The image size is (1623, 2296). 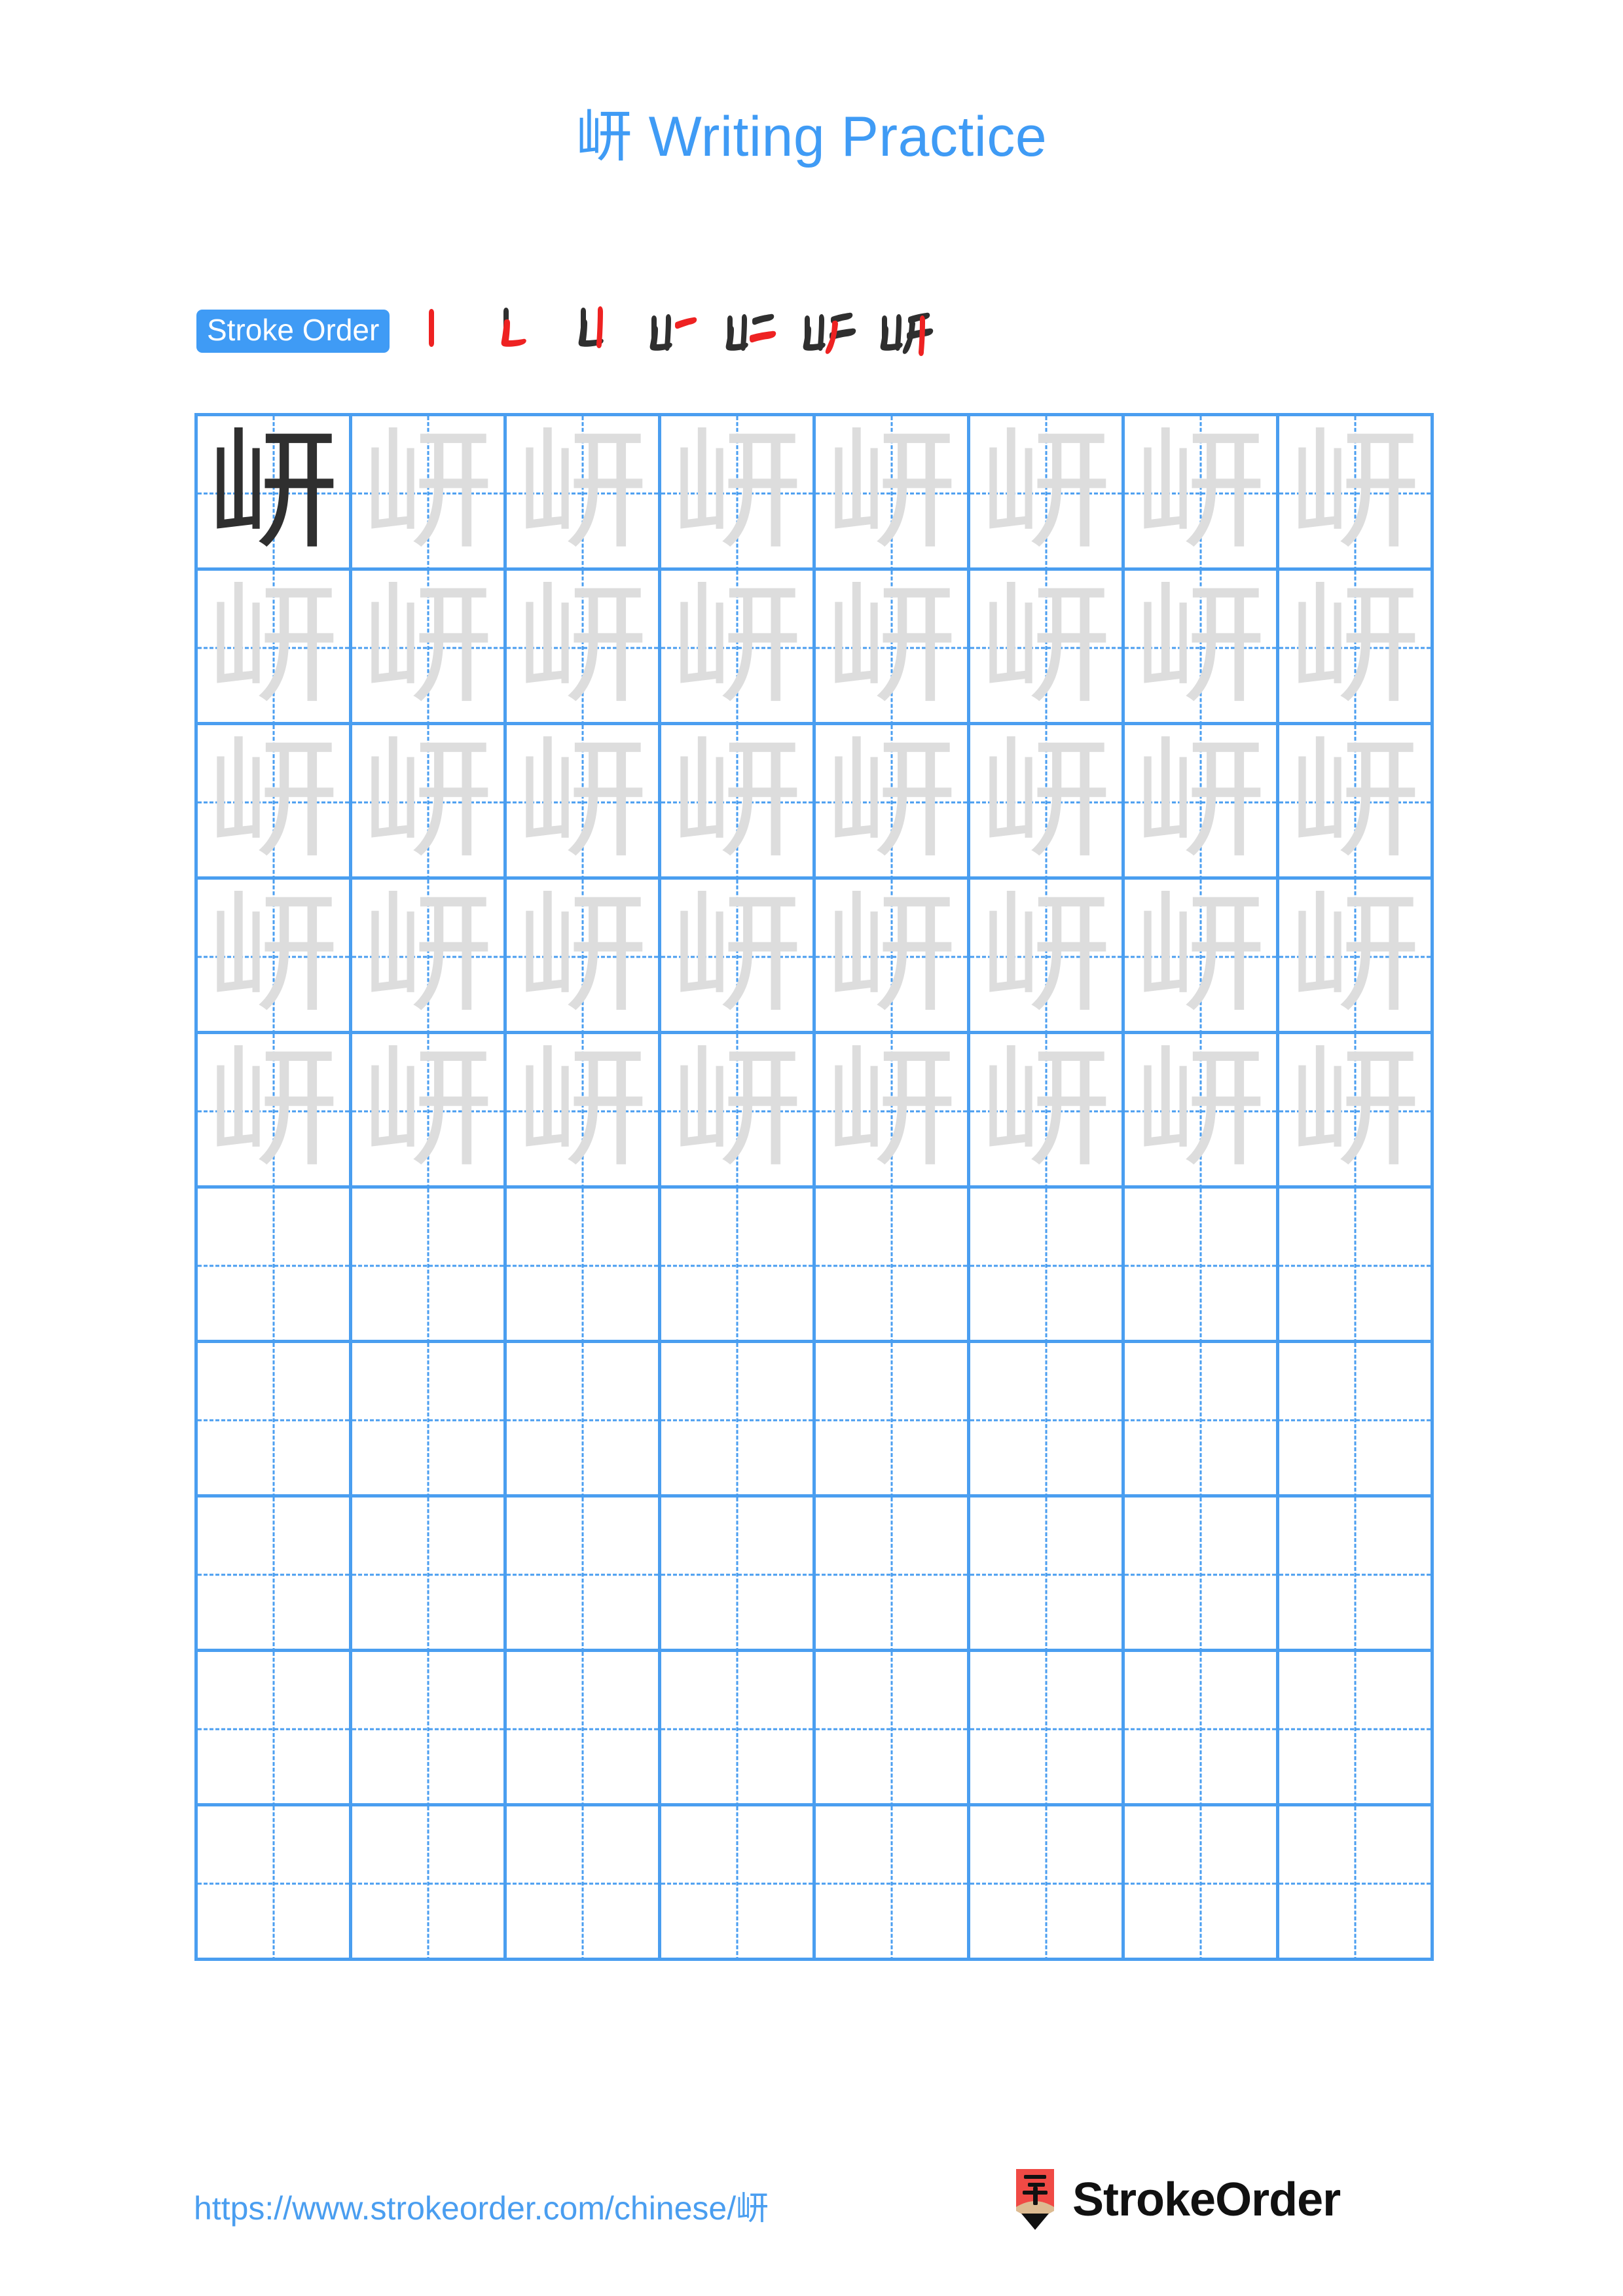 I want to click on stroke-order-glyph-list, so click(x=676, y=331).